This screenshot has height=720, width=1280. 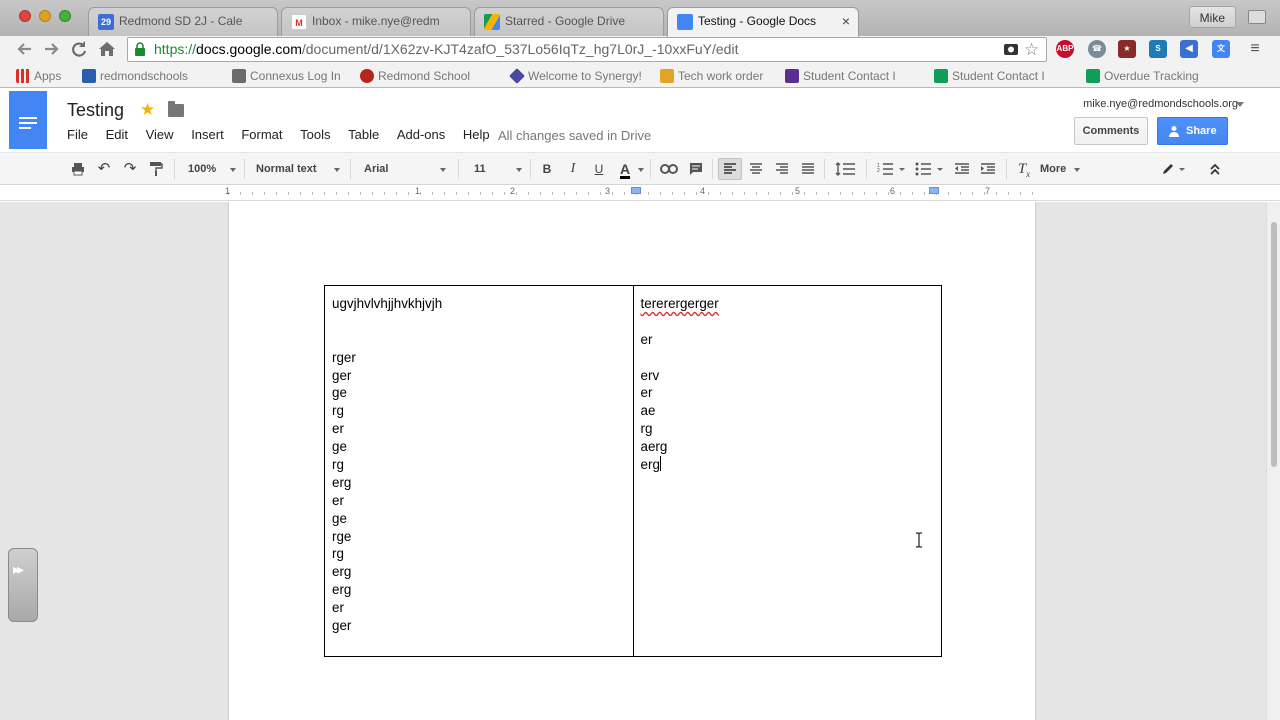 I want to click on bookmark-manager-icon: ★, so click(x=1127, y=49).